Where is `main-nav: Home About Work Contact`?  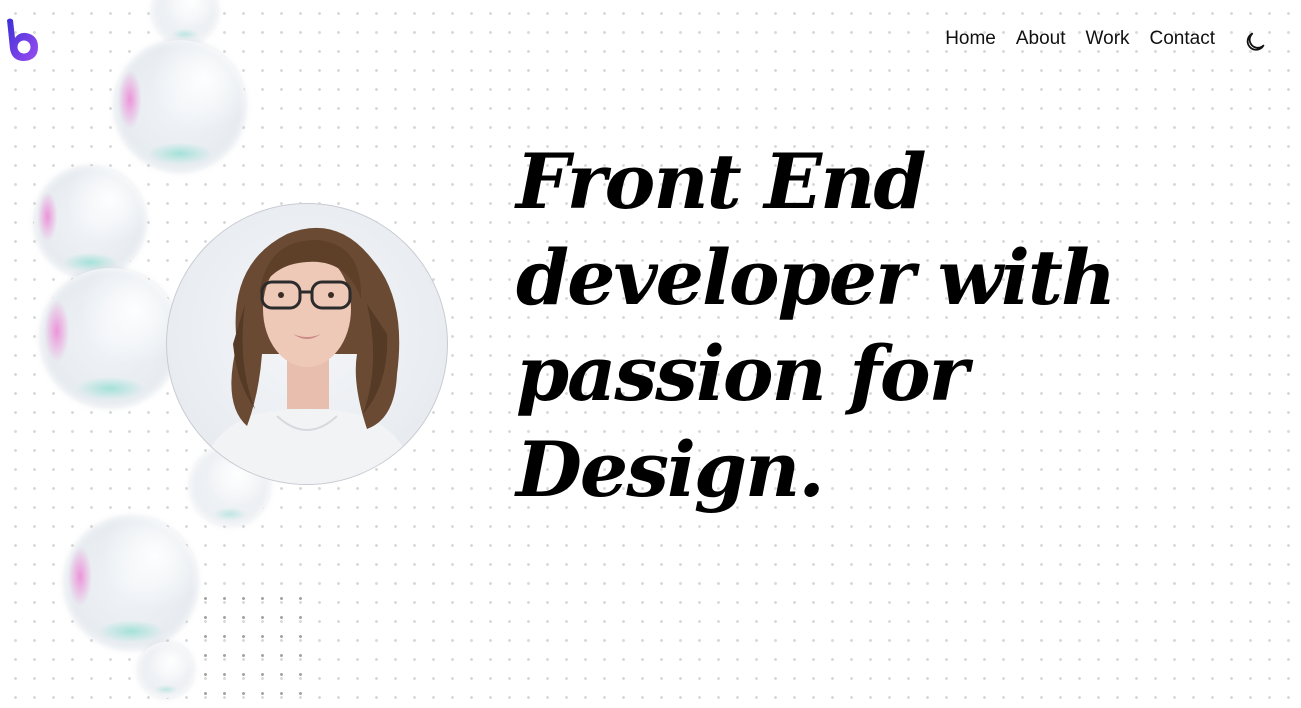 main-nav: Home About Work Contact is located at coordinates (1080, 39).